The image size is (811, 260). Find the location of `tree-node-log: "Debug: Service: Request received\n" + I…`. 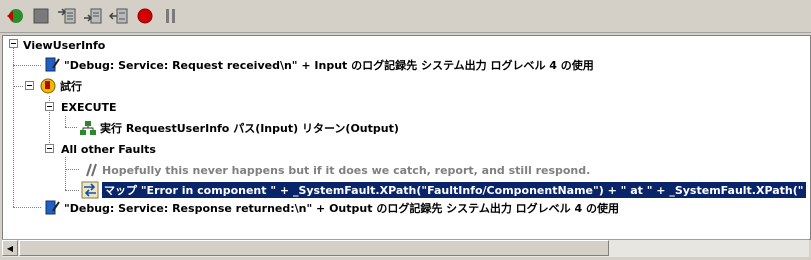

tree-node-log: "Debug: Service: Request received\n" + I… is located at coordinates (318, 65).